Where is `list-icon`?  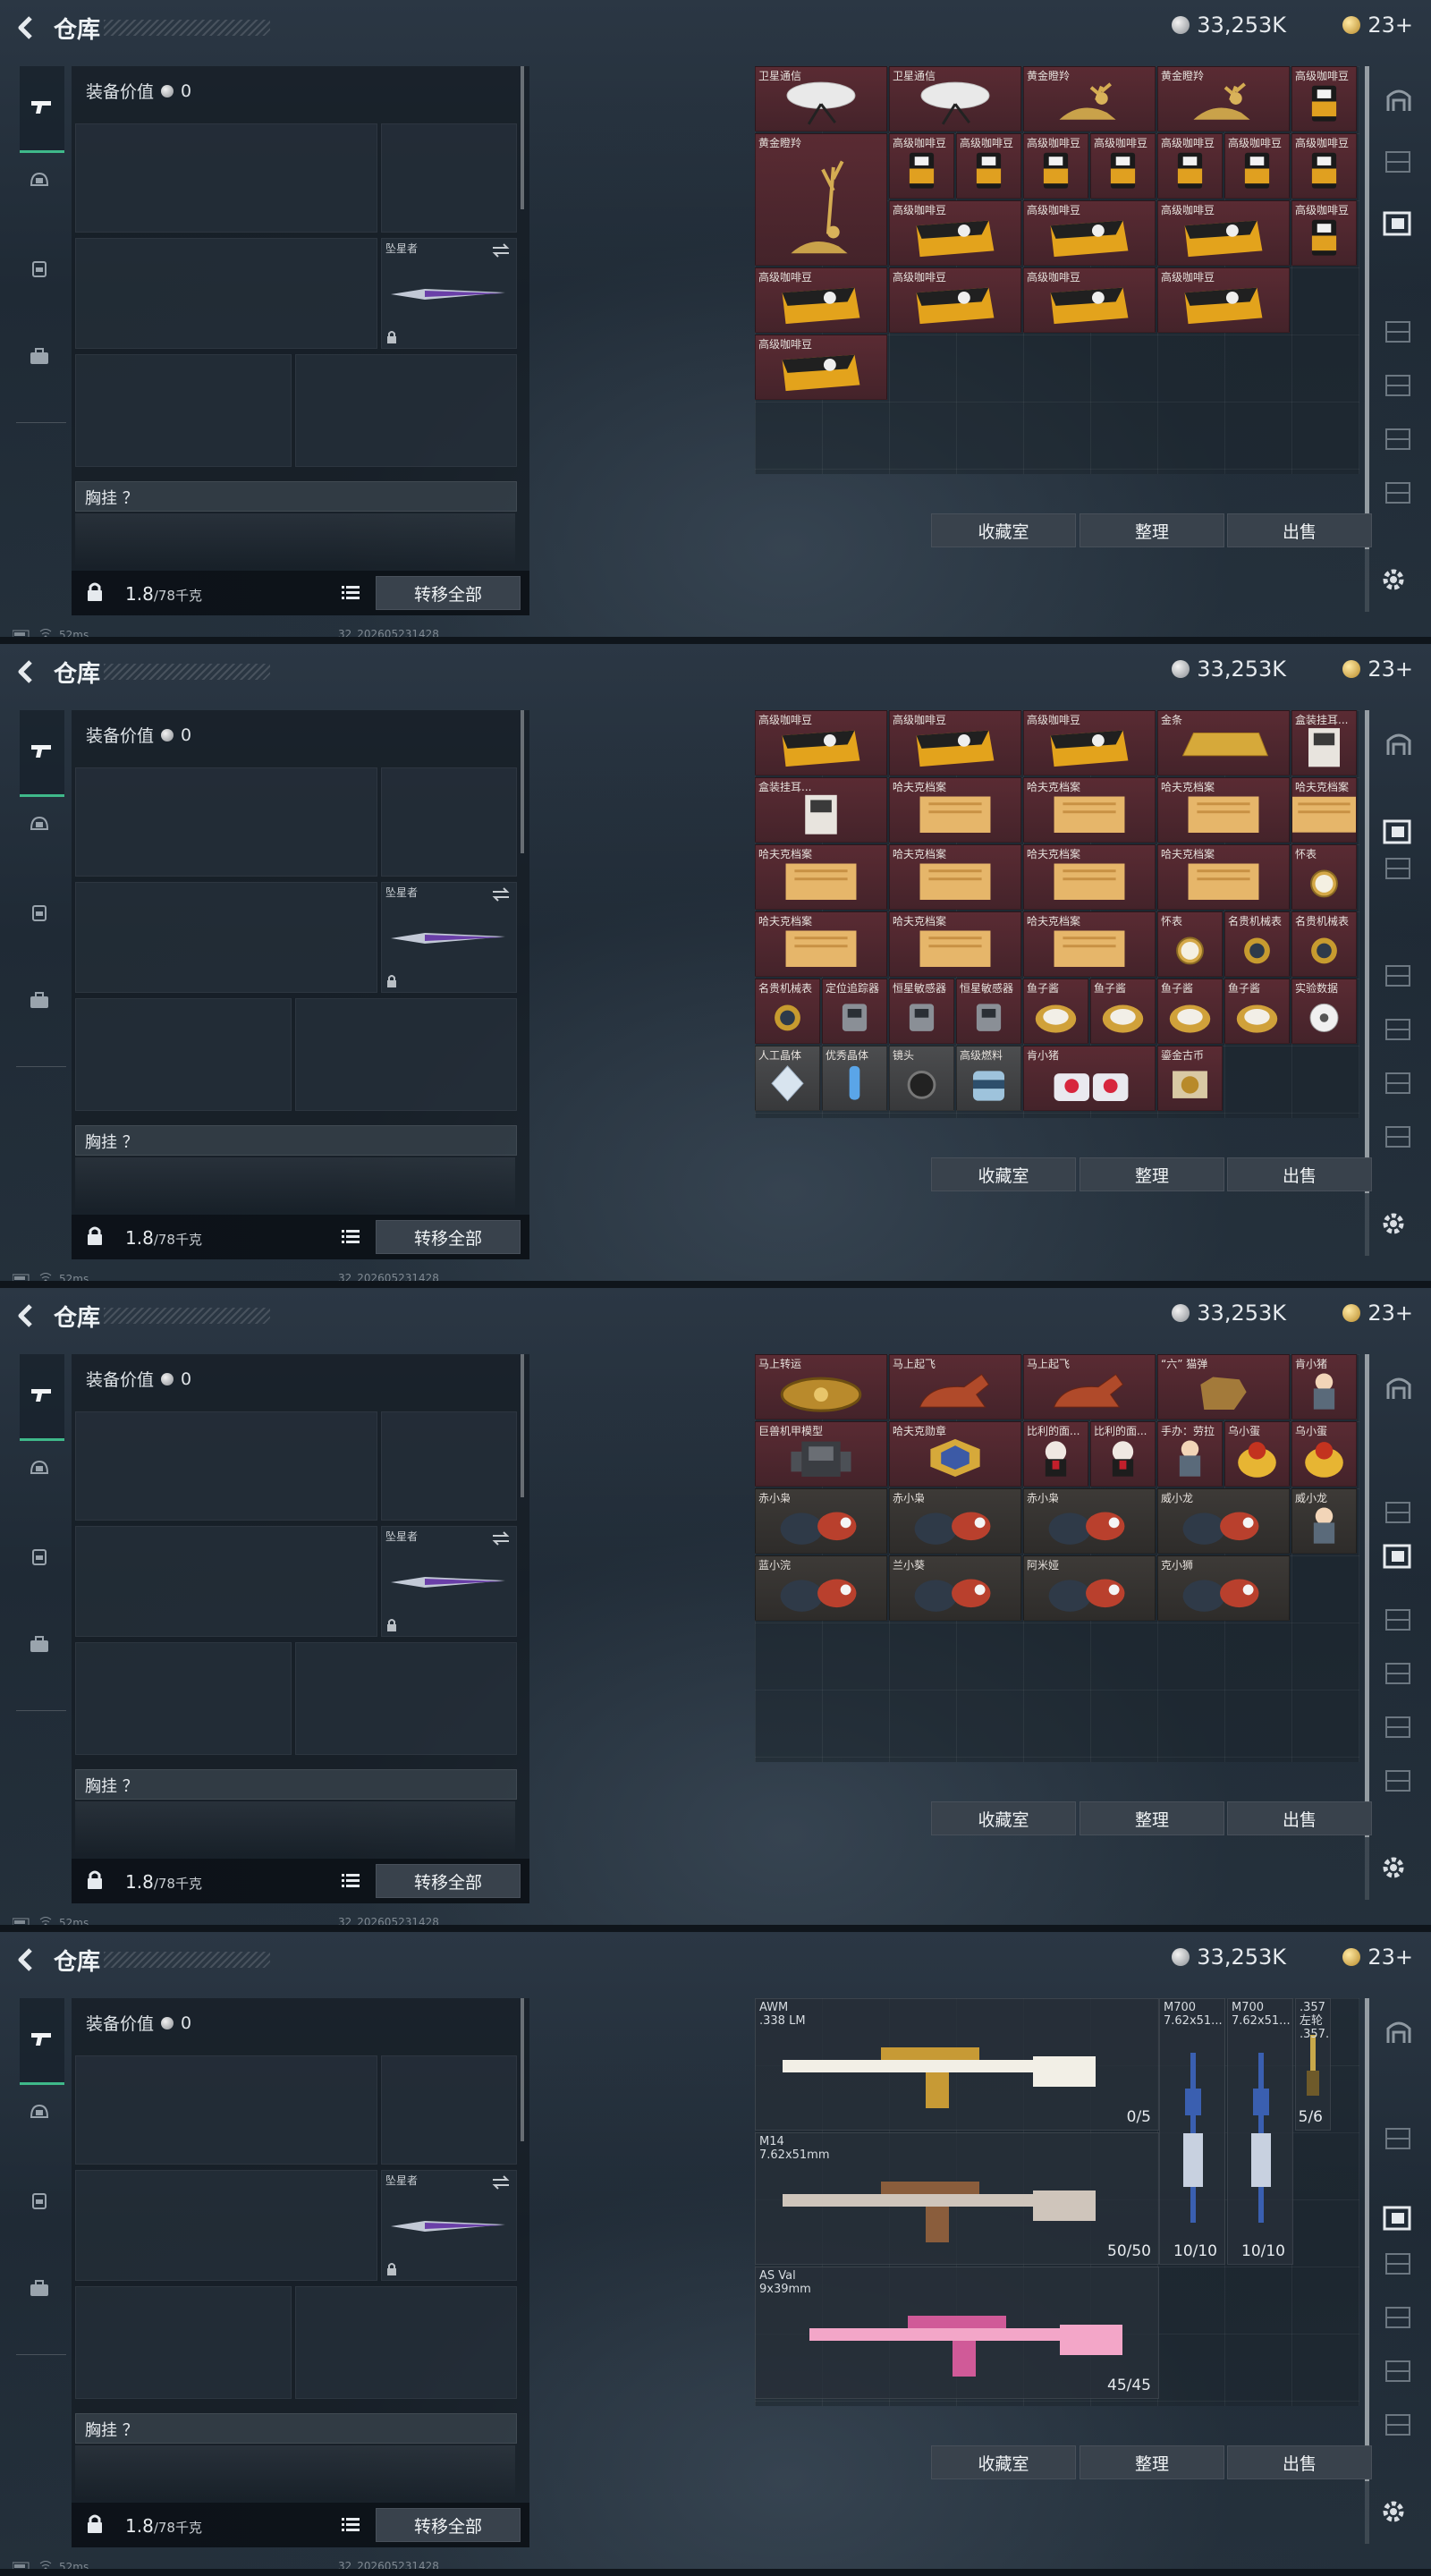
list-icon is located at coordinates (351, 1237).